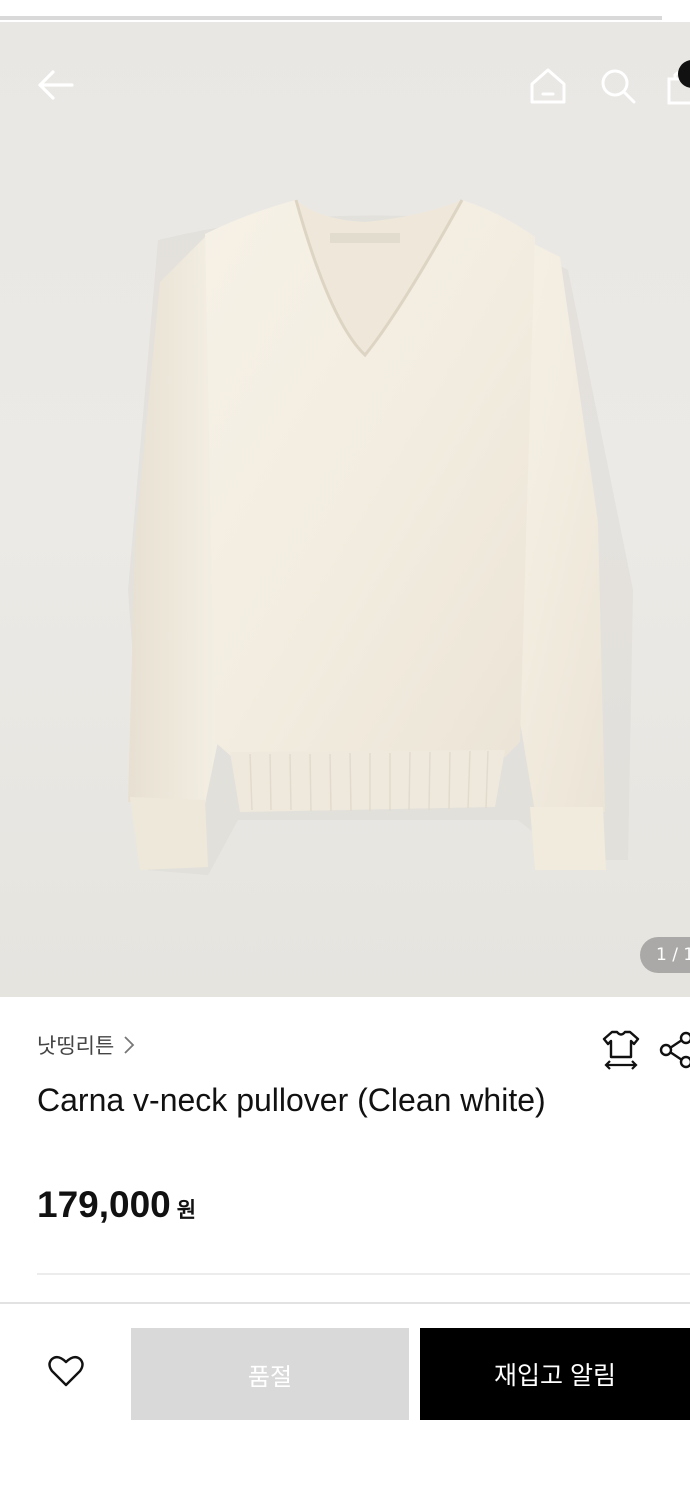 The width and height of the screenshot is (690, 1500). I want to click on brand-link: 낫띵리튼, so click(86, 1045).